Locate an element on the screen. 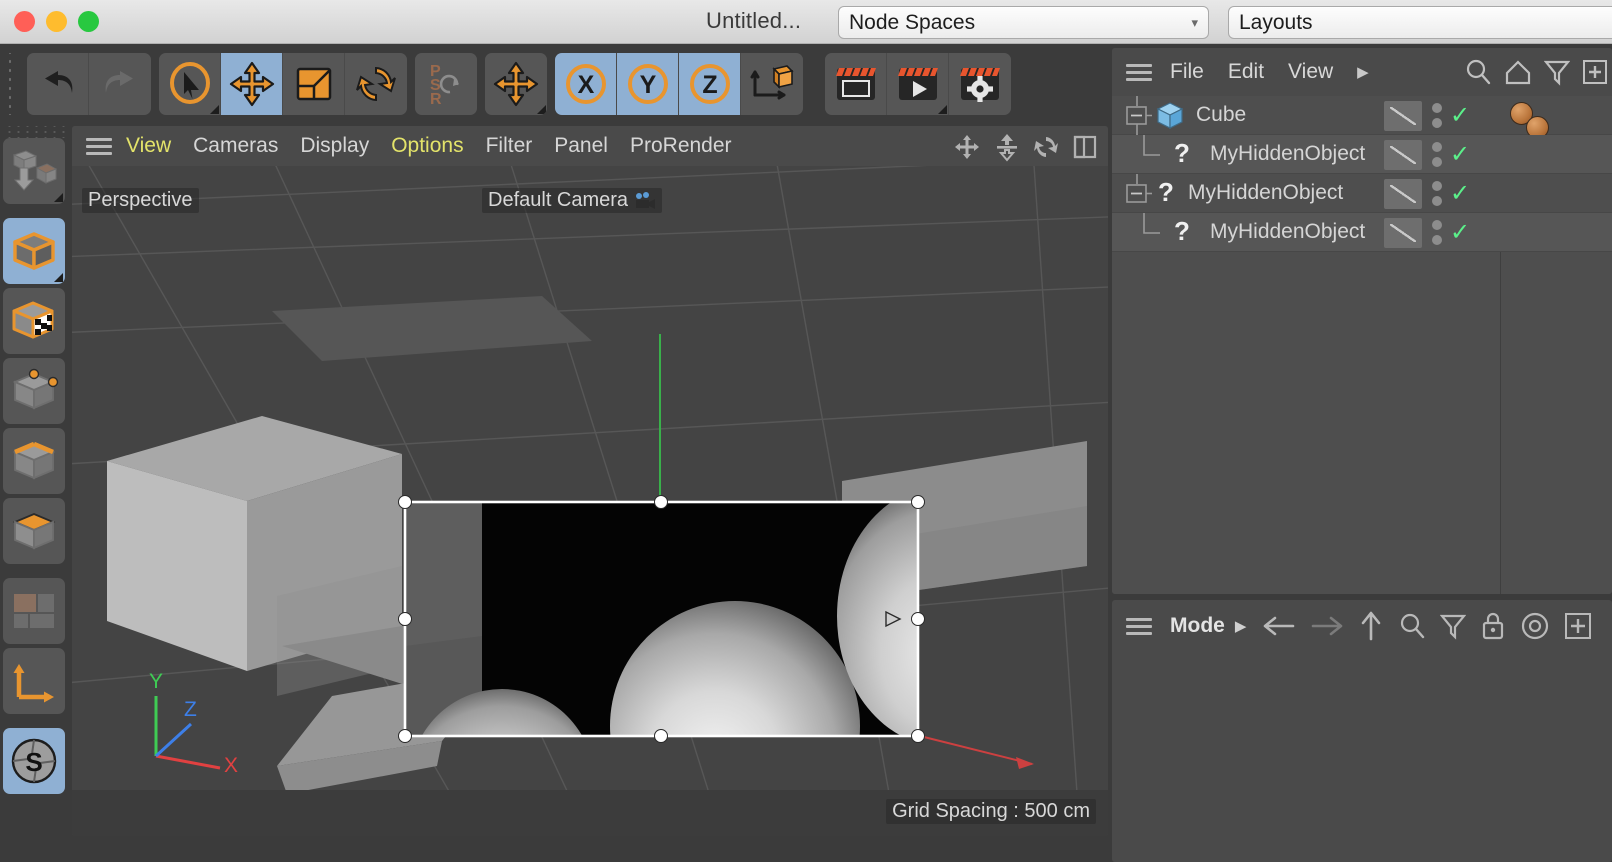 The image size is (1612, 862). mode-label: Mode is located at coordinates (1197, 626).